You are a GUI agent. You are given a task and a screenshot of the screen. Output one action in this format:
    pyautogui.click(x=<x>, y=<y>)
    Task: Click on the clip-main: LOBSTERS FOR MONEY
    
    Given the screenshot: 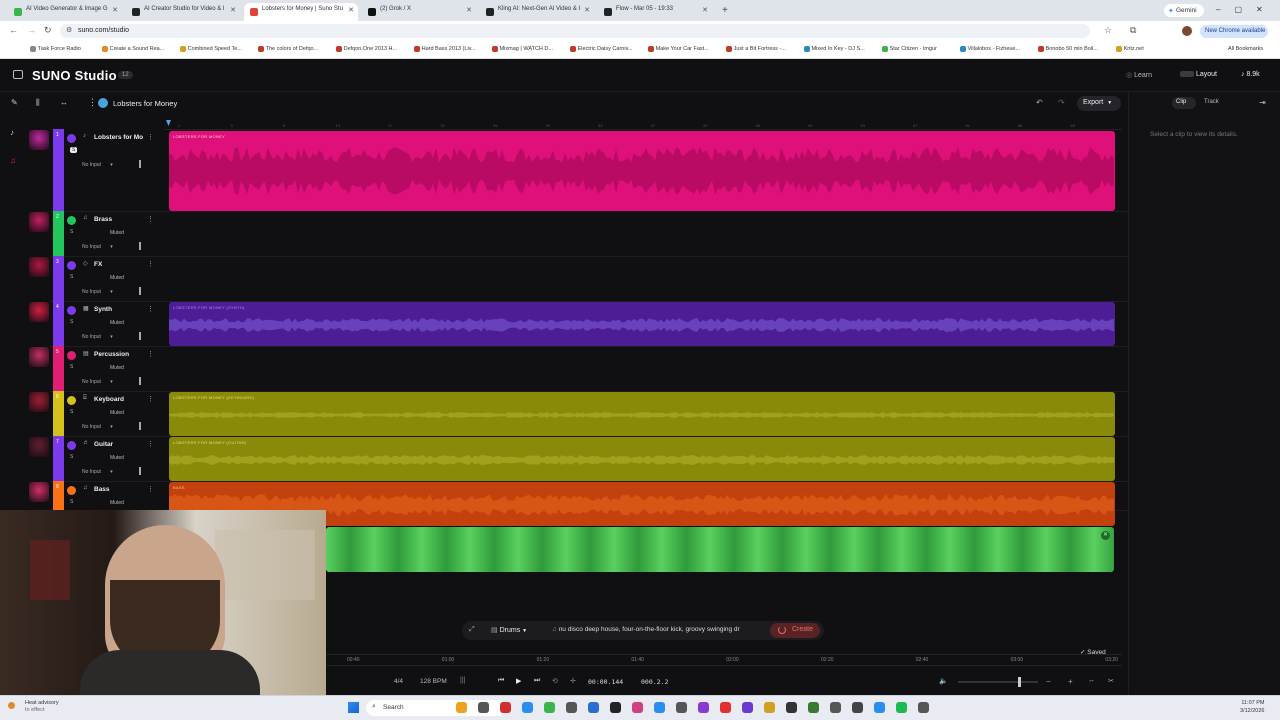 What is the action you would take?
    pyautogui.click(x=642, y=171)
    